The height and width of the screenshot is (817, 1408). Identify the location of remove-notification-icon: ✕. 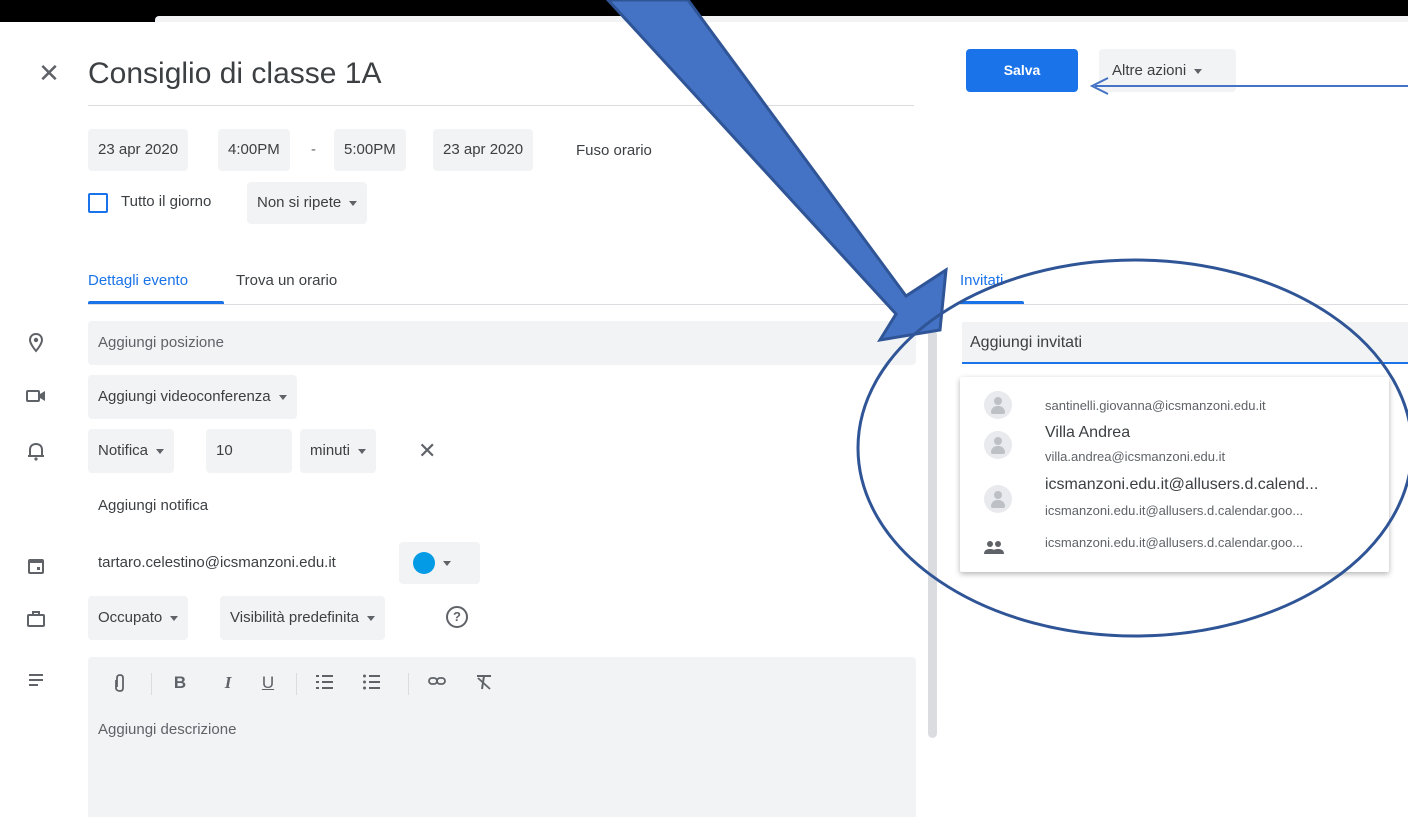
(427, 451).